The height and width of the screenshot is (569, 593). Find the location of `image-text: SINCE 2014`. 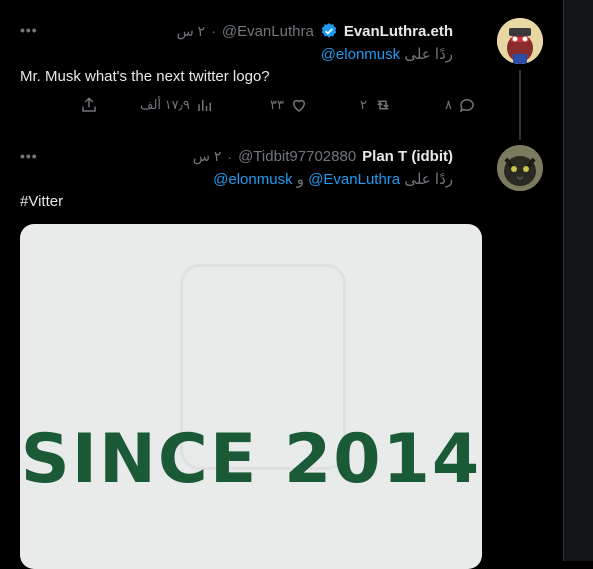

image-text: SINCE 2014 is located at coordinates (251, 459).